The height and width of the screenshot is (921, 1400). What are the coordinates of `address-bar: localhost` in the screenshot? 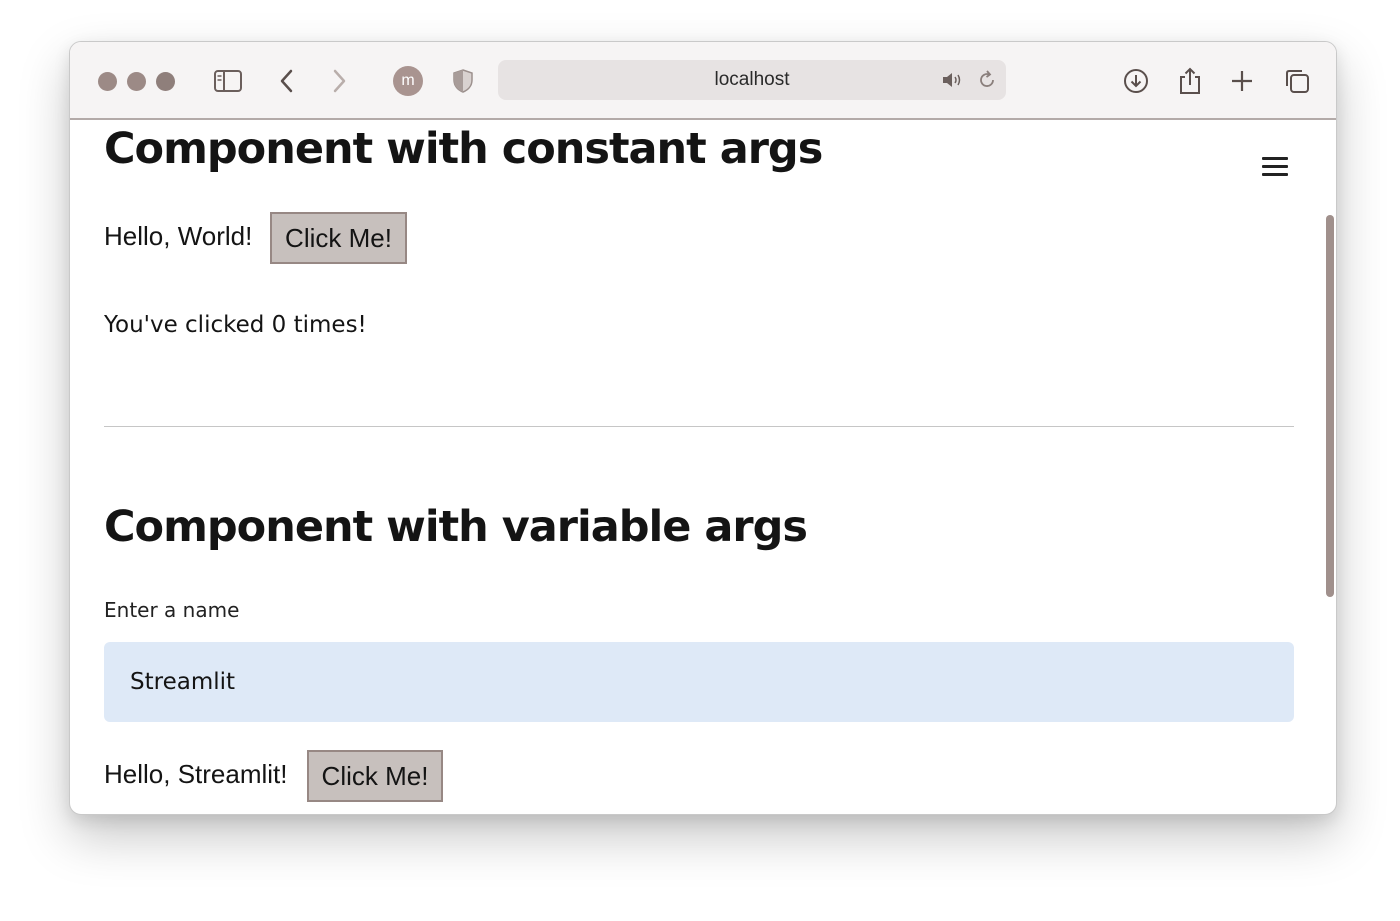 It's located at (752, 80).